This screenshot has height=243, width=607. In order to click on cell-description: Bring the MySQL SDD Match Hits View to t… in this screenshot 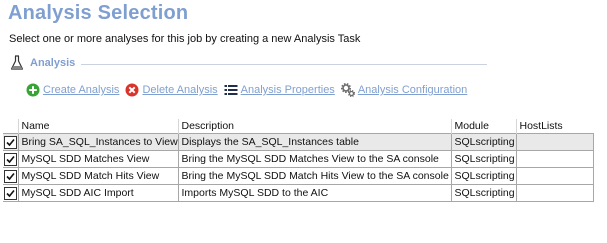, I will do `click(314, 176)`.